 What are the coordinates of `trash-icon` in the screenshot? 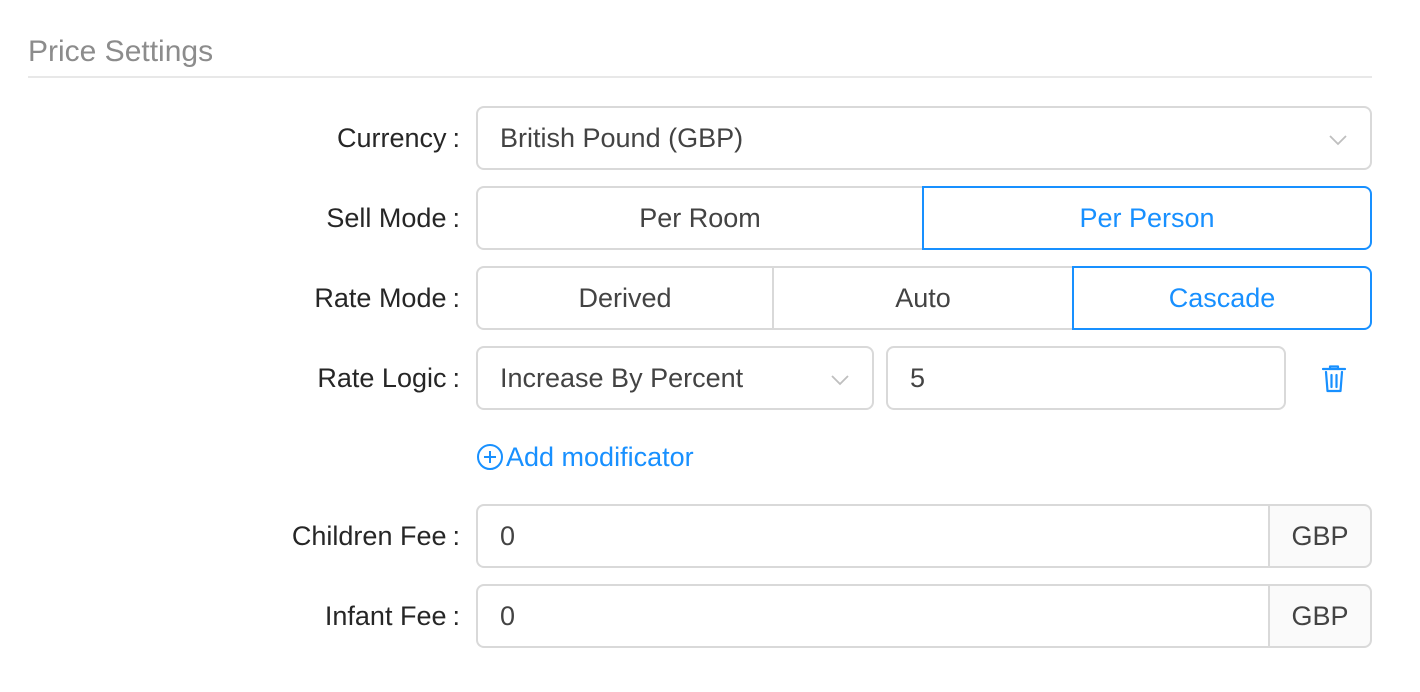 It's located at (1334, 379).